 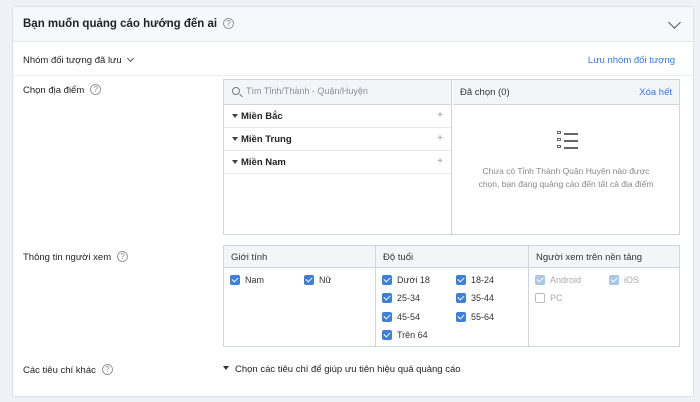 What do you see at coordinates (604, 296) in the screenshot?
I see `platform-column: Người xem trên nền tảng Android iOS PC` at bounding box center [604, 296].